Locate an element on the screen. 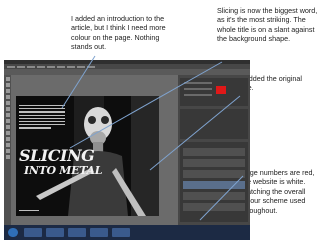  arrow-intro is located at coordinates (78, 82).